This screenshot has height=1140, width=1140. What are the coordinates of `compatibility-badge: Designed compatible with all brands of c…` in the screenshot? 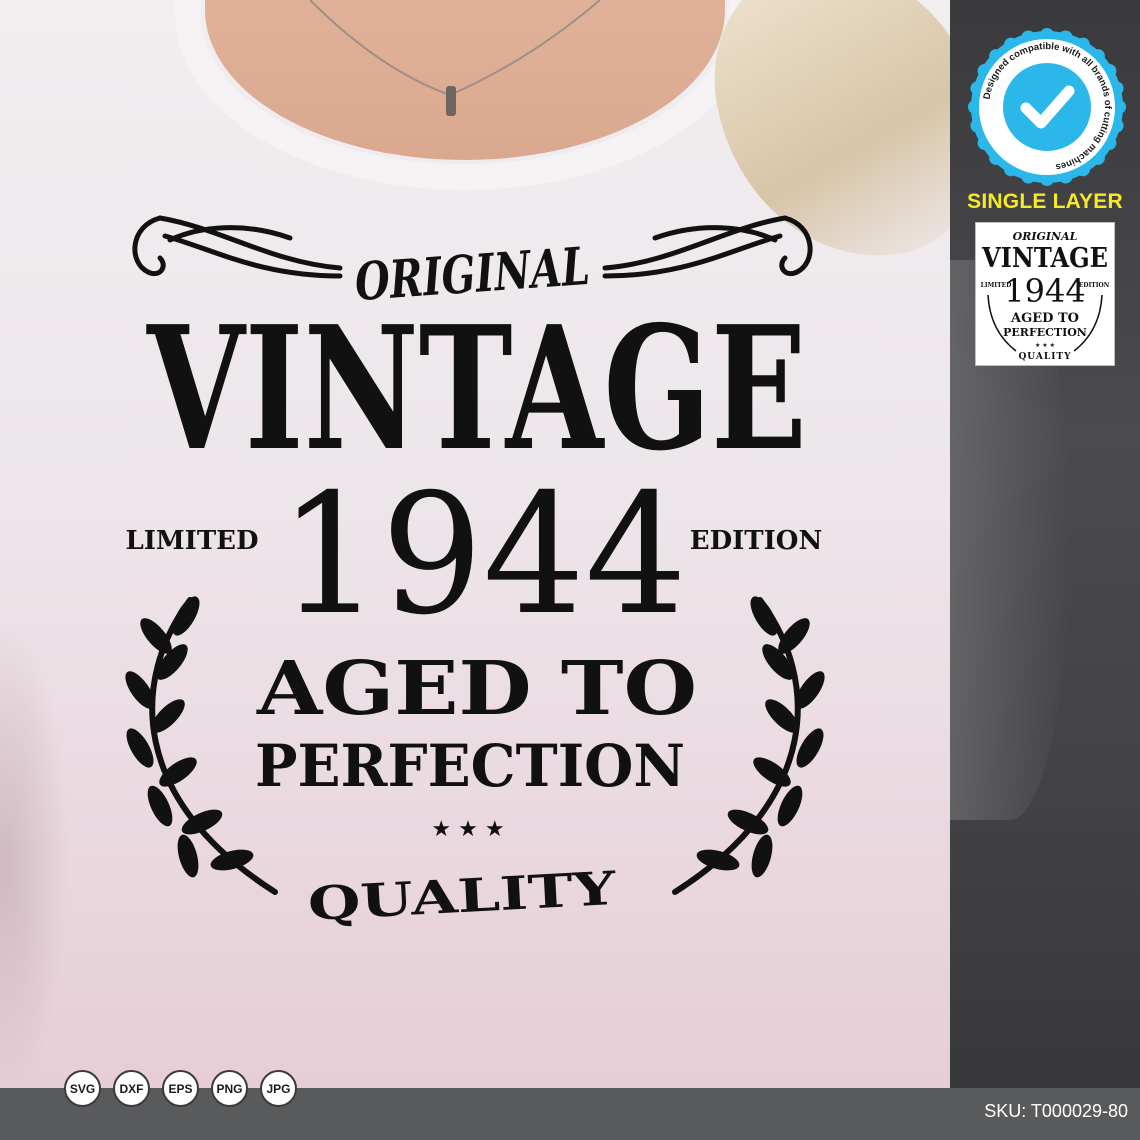 It's located at (1047, 107).